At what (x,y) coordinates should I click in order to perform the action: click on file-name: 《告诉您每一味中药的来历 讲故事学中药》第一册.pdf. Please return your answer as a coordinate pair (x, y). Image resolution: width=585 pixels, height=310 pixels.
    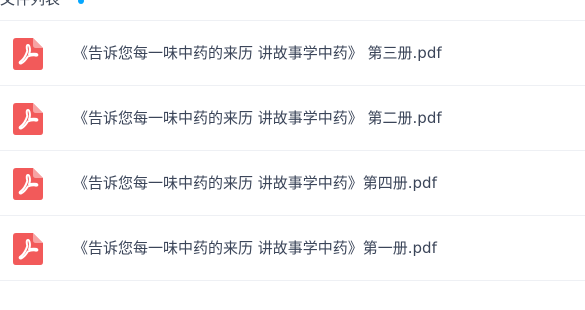
    Looking at the image, I should click on (255, 248).